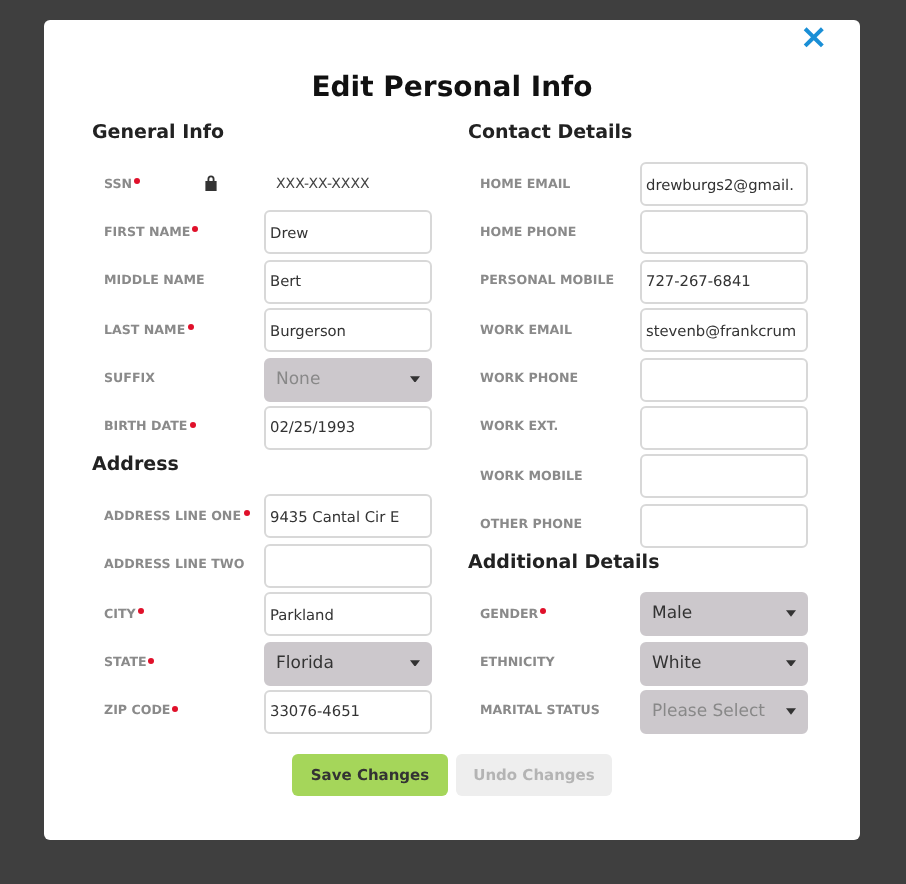 This screenshot has width=906, height=884. Describe the element at coordinates (211, 182) in the screenshot. I see `lock-icon` at that location.